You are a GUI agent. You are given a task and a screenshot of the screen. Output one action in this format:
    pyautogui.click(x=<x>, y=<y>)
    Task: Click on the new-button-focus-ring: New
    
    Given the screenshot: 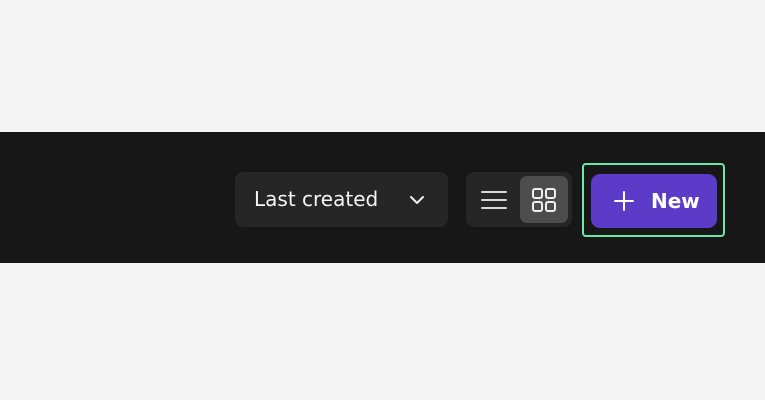 What is the action you would take?
    pyautogui.click(x=653, y=200)
    